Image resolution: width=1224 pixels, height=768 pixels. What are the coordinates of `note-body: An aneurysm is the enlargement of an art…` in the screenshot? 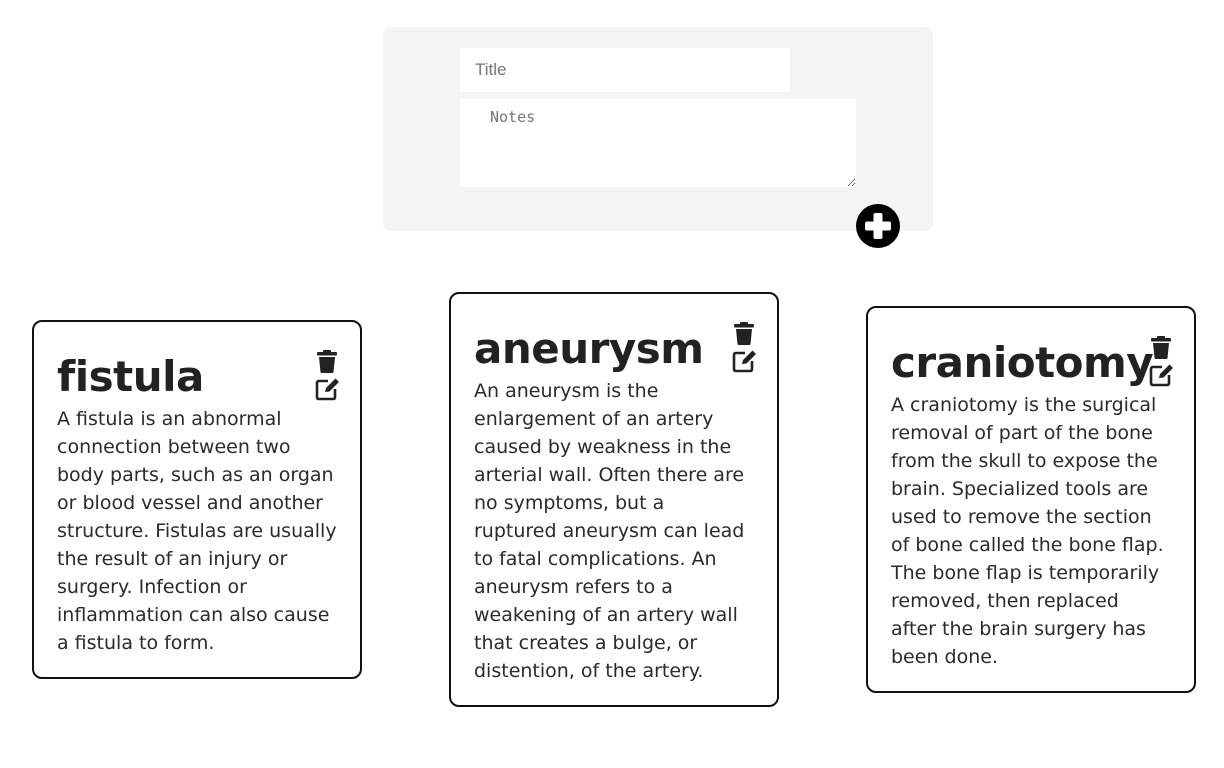 It's located at (609, 531).